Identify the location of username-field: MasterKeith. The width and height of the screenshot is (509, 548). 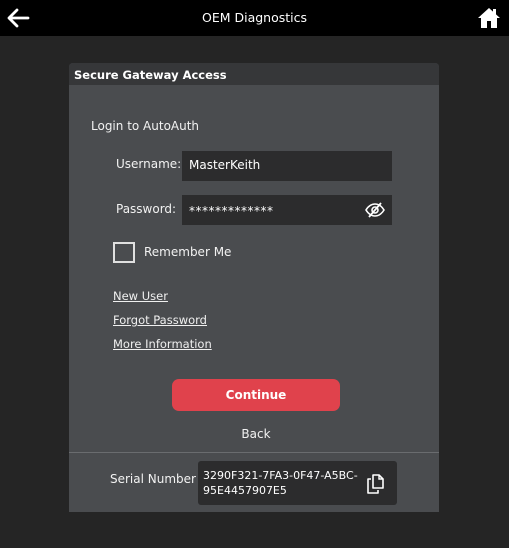
(287, 166).